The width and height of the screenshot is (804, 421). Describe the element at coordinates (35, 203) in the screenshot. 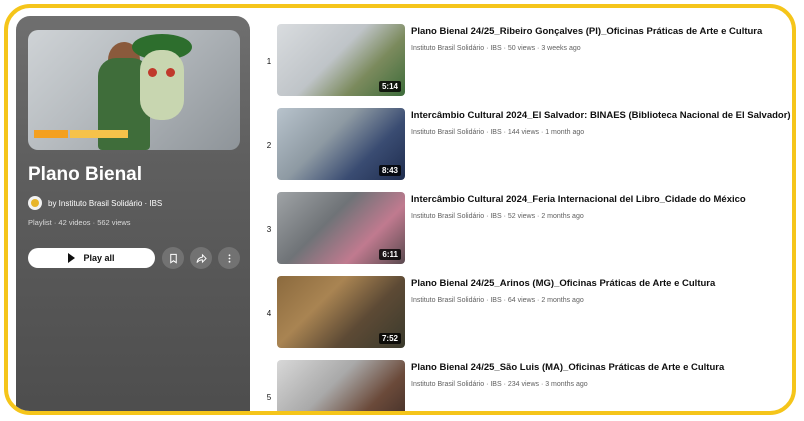

I see `channel-avatar` at that location.